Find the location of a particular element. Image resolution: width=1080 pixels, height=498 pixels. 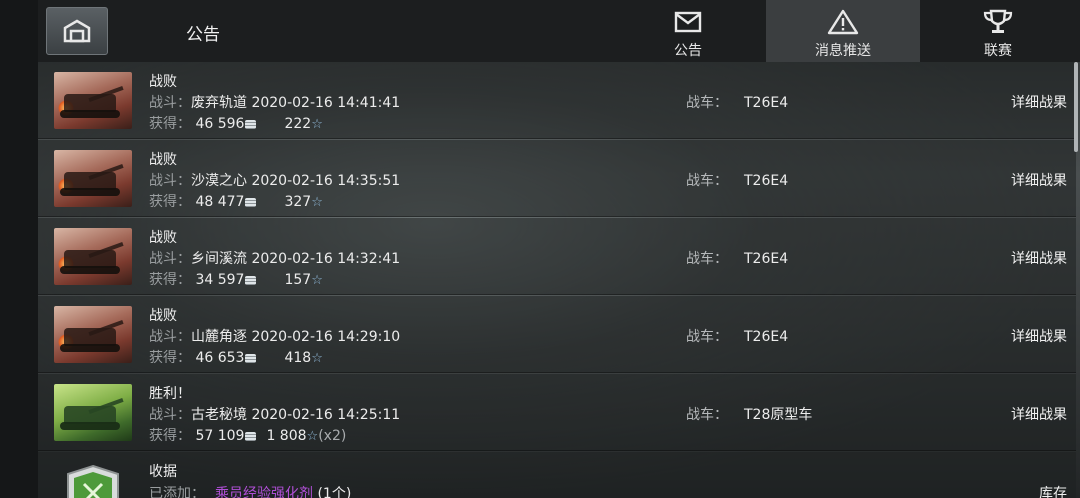

earned-info: 获得： 46 596 222☆ is located at coordinates (236, 123).